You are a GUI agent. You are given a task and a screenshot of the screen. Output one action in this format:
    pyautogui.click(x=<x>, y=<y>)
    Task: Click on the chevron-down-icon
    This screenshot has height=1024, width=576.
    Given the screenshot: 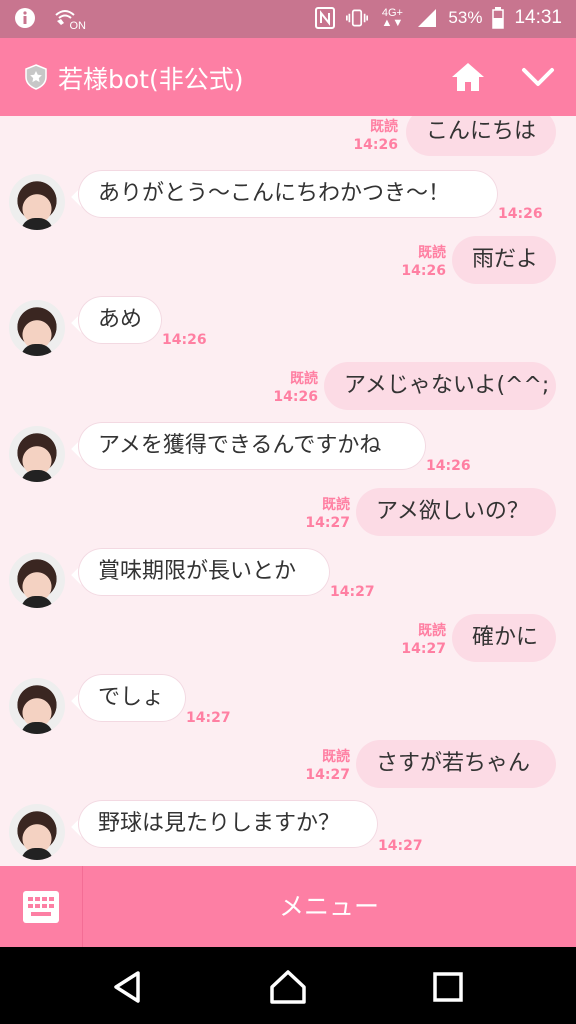 What is the action you would take?
    pyautogui.click(x=538, y=78)
    